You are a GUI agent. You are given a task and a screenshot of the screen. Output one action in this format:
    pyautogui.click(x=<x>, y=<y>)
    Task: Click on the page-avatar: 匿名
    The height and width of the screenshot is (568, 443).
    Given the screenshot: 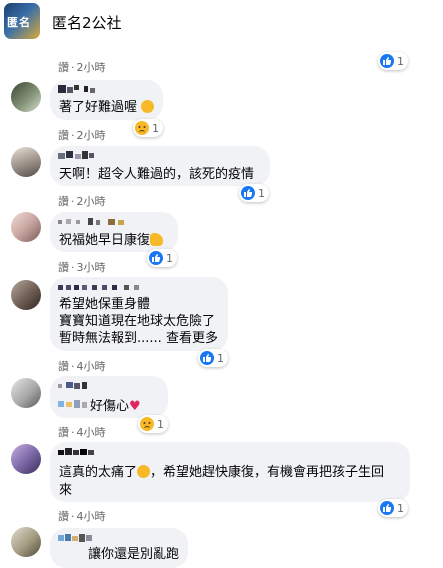 What is the action you would take?
    pyautogui.click(x=22, y=21)
    